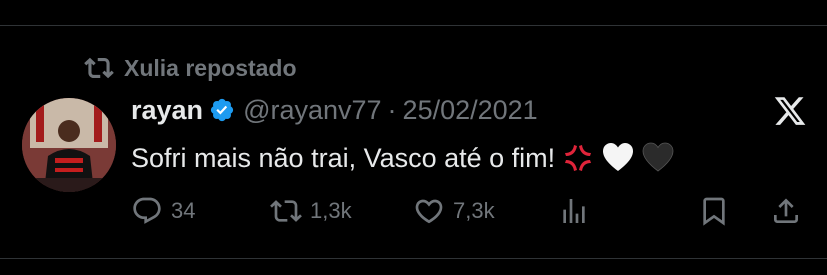 The width and height of the screenshot is (827, 275). I want to click on share-button, so click(786, 211).